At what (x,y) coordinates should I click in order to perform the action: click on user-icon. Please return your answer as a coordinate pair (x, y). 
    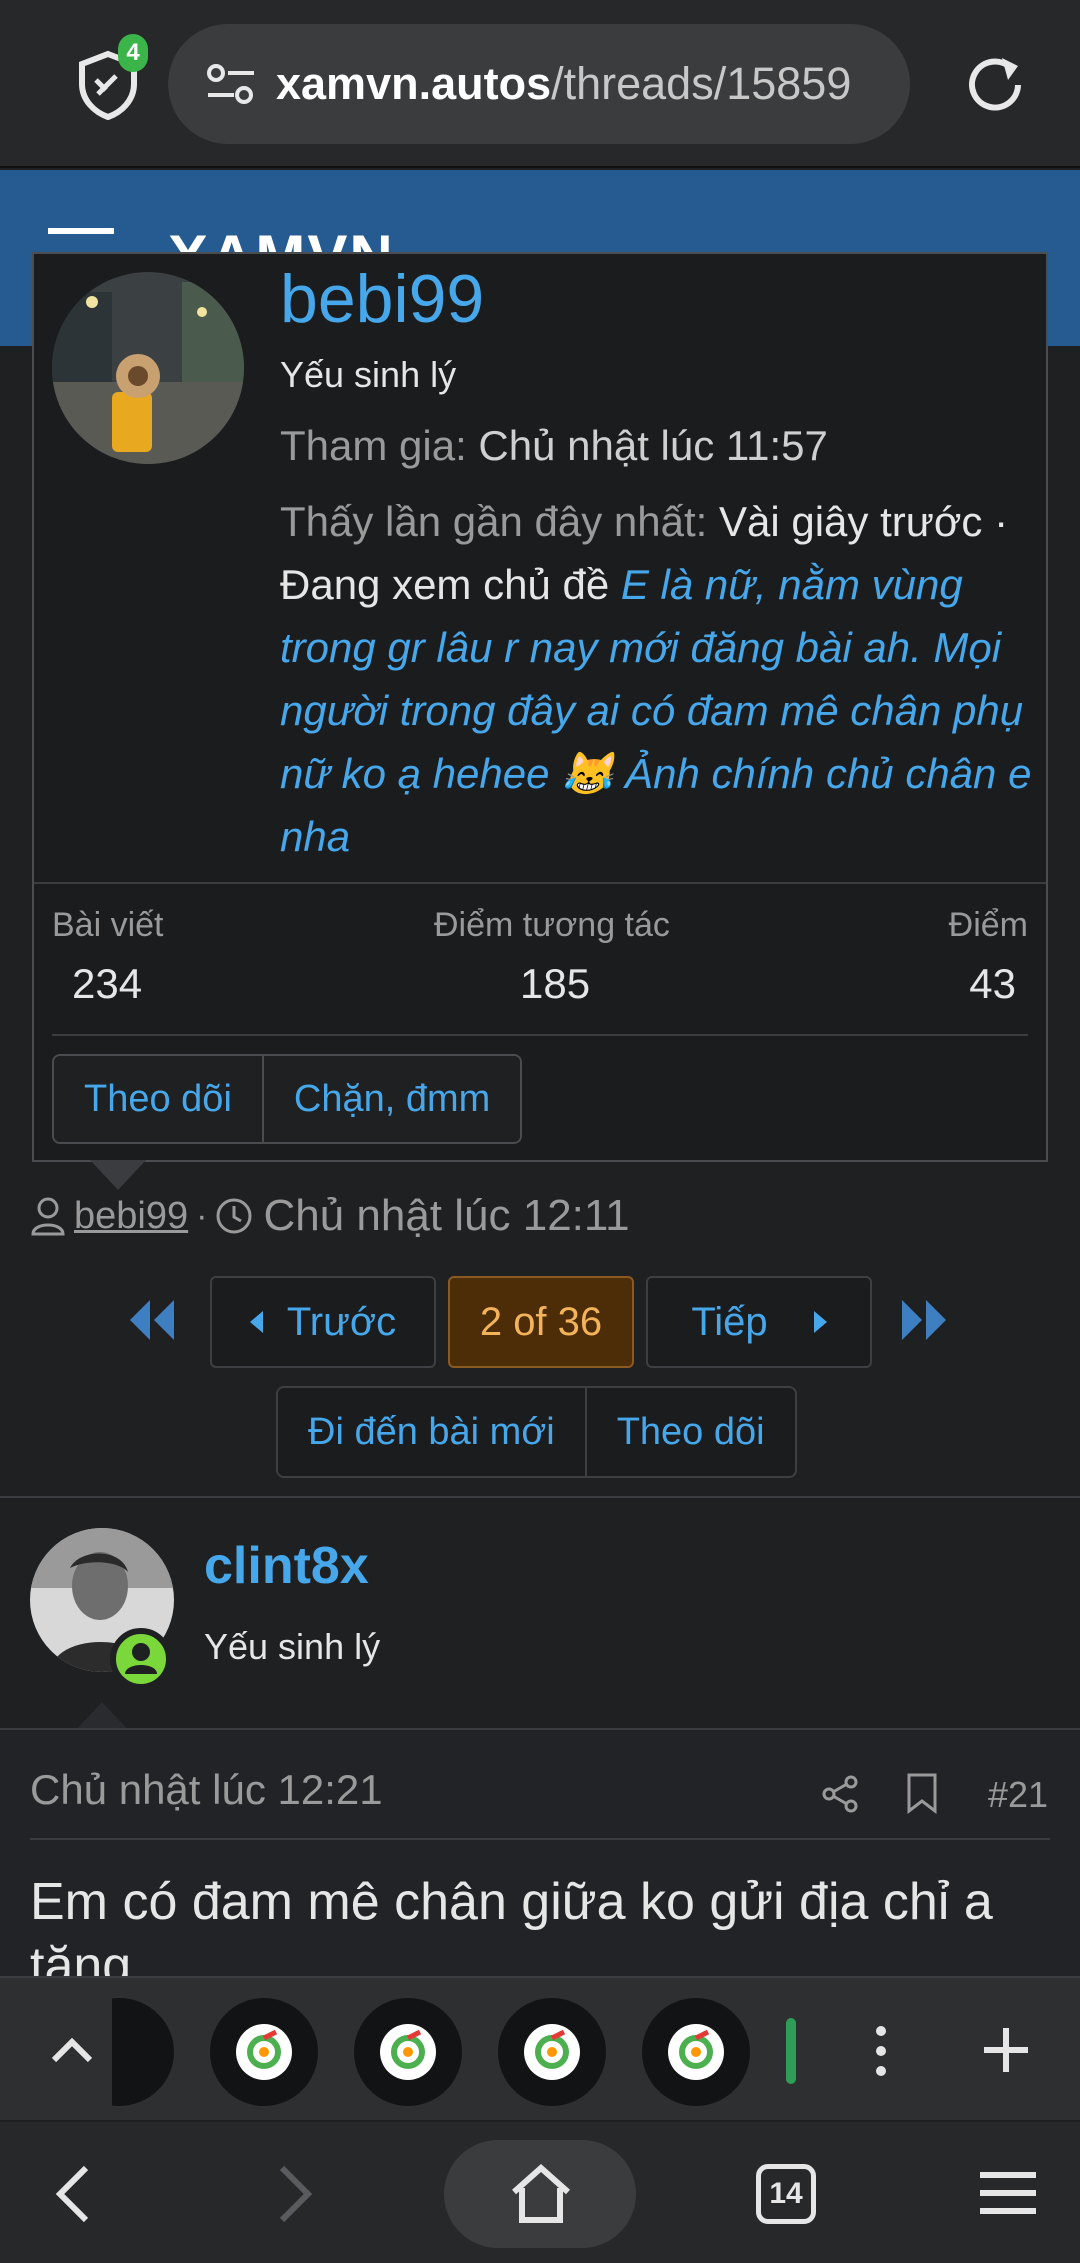
    Looking at the image, I should click on (48, 1216).